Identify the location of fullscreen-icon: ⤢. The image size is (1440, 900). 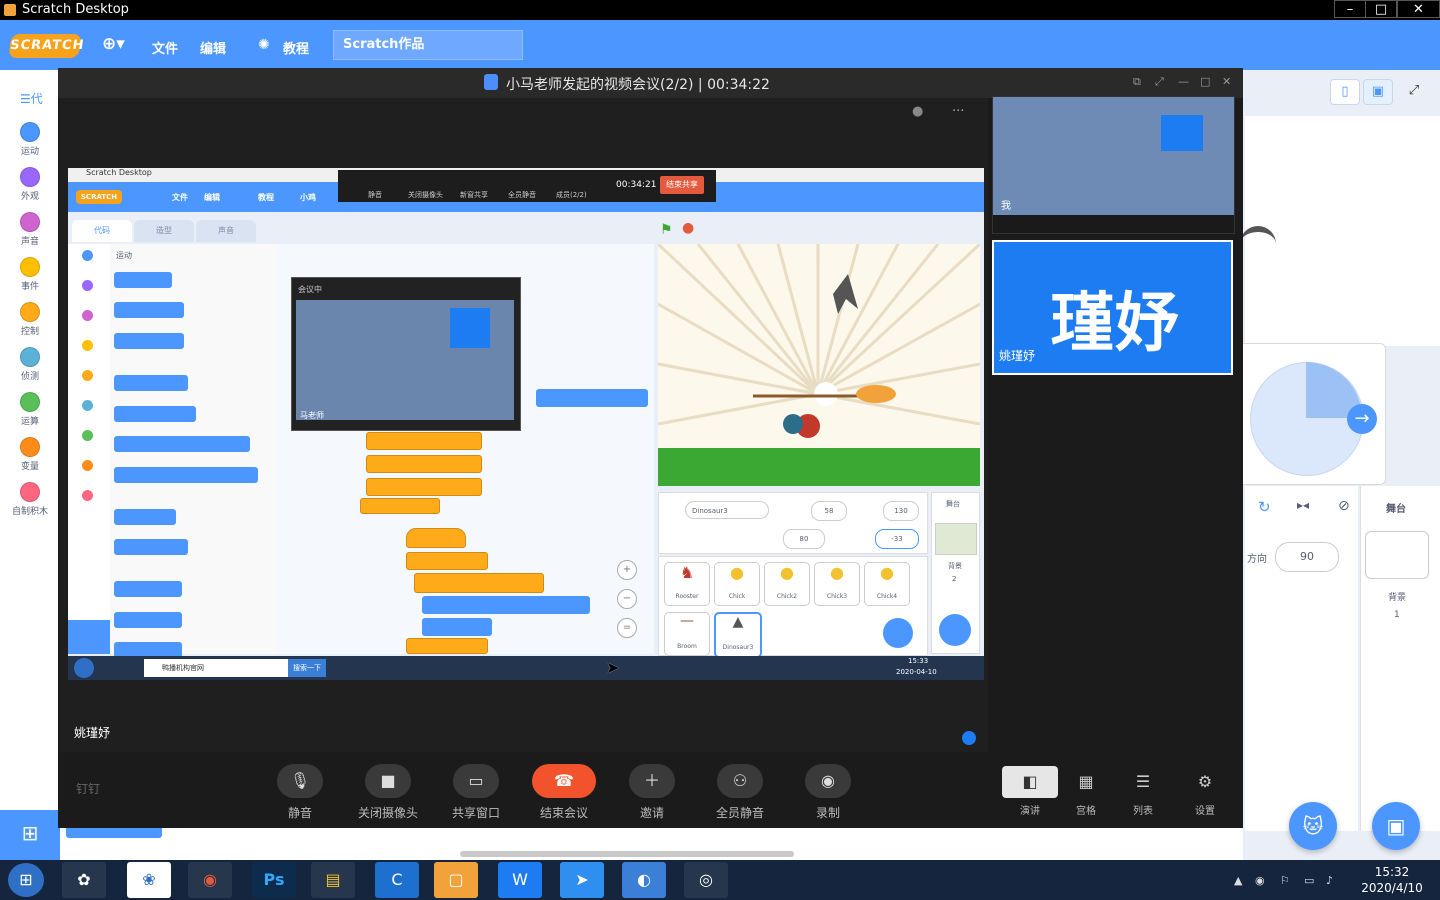
(1414, 91).